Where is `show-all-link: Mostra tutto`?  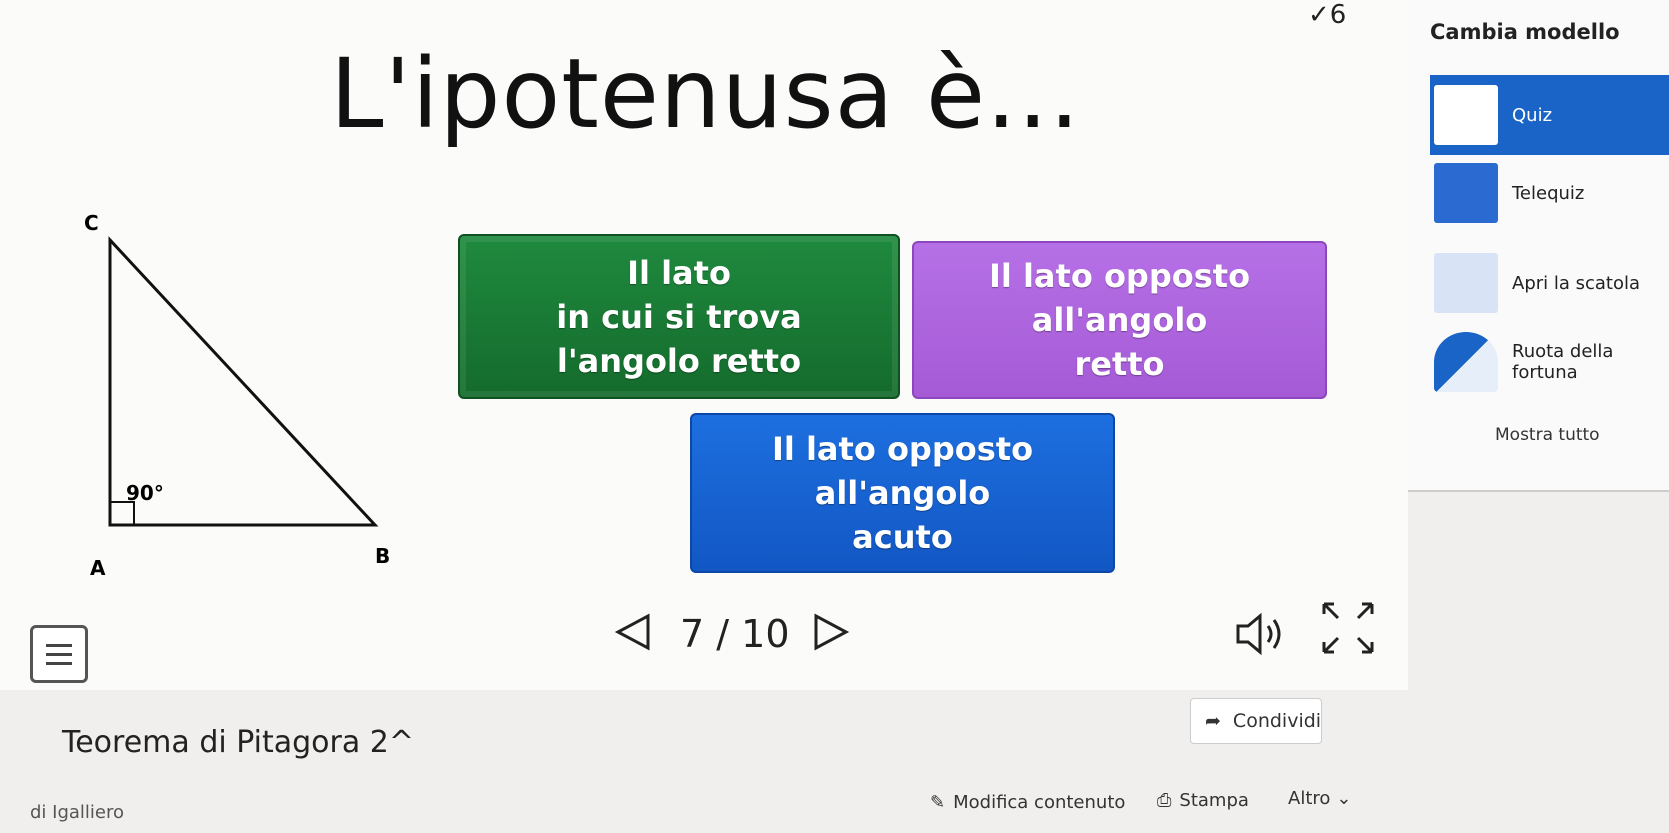
show-all-link: Mostra tutto is located at coordinates (1547, 435).